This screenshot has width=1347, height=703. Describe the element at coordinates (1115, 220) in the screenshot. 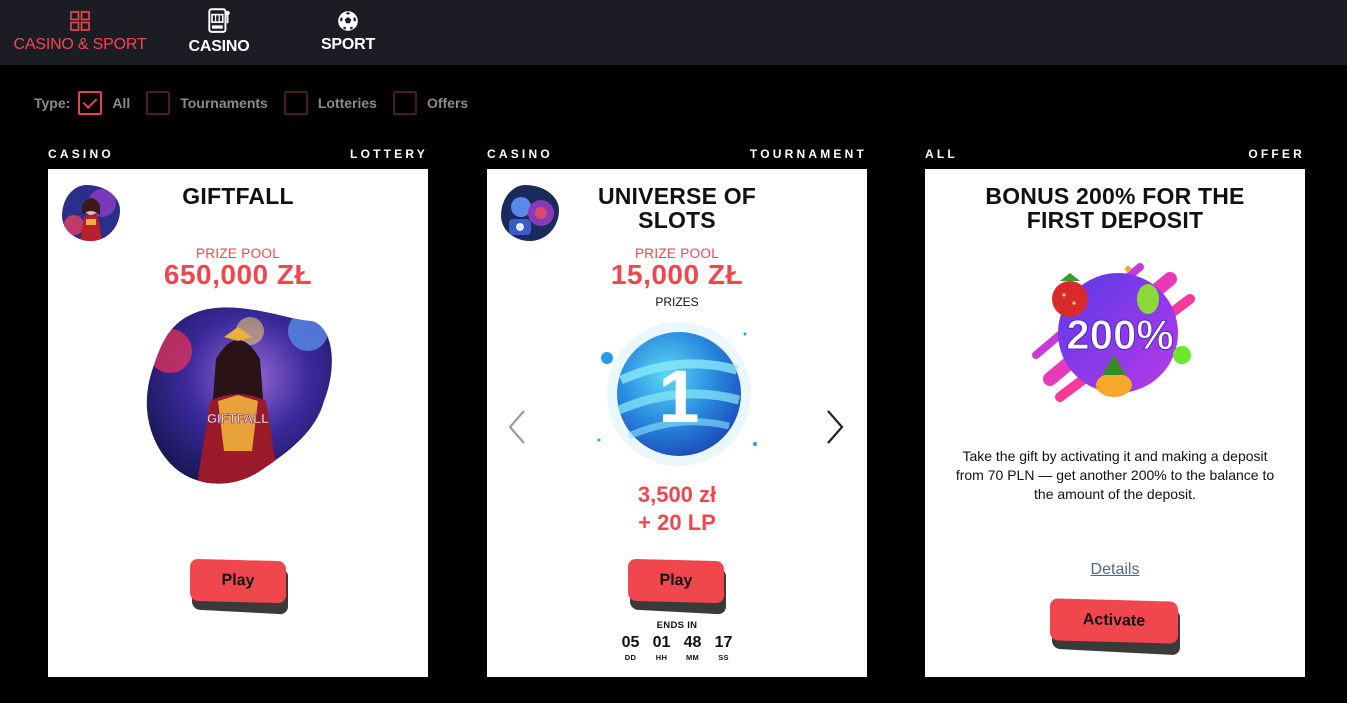

I see `card-title-line-2: FIRST DEPOSIT` at that location.